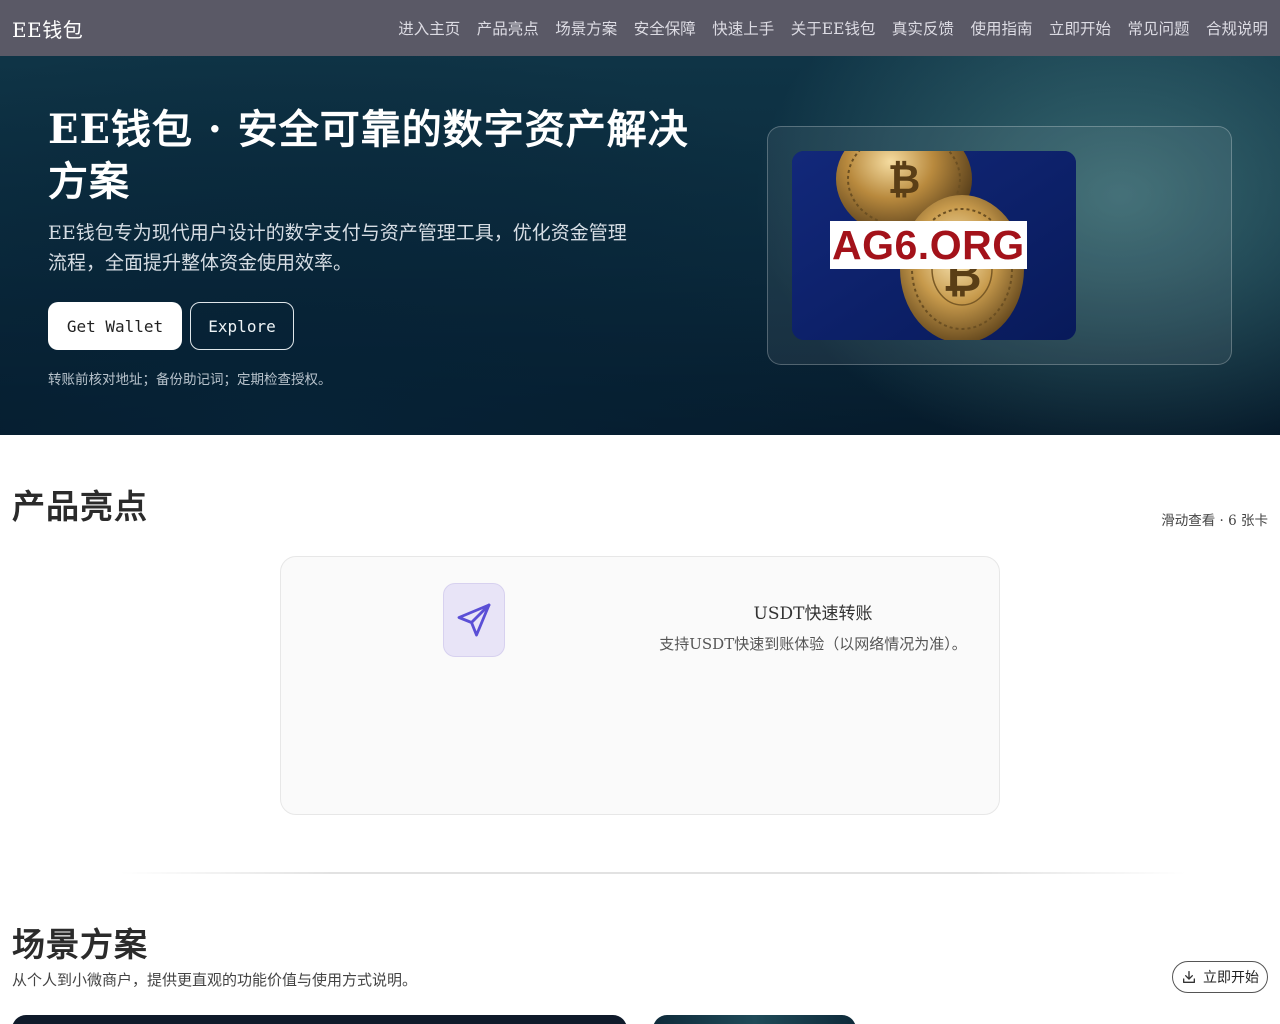 The image size is (1280, 1024). What do you see at coordinates (586, 28) in the screenshot?
I see `nav-link-scenarios: 场景方案` at bounding box center [586, 28].